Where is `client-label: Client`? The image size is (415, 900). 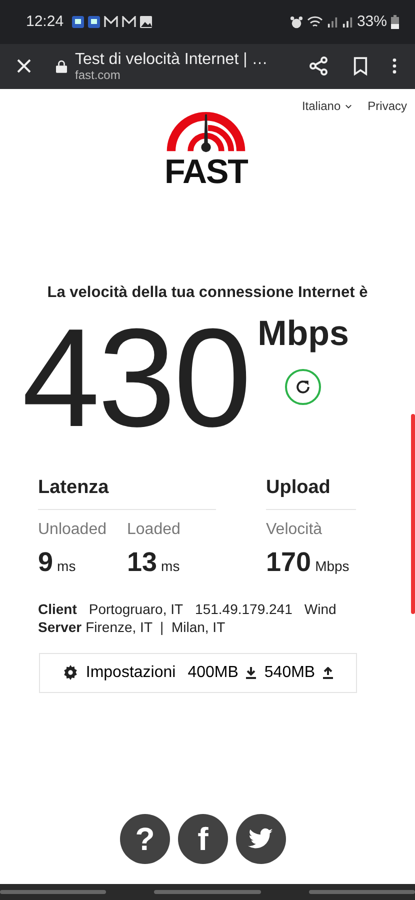
client-label: Client is located at coordinates (57, 609).